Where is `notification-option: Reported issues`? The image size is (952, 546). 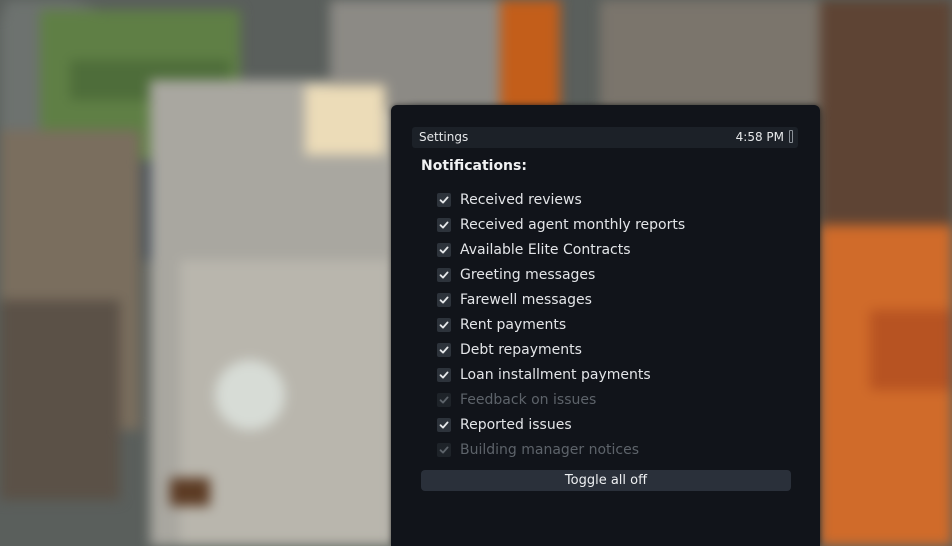 notification-option: Reported issues is located at coordinates (607, 424).